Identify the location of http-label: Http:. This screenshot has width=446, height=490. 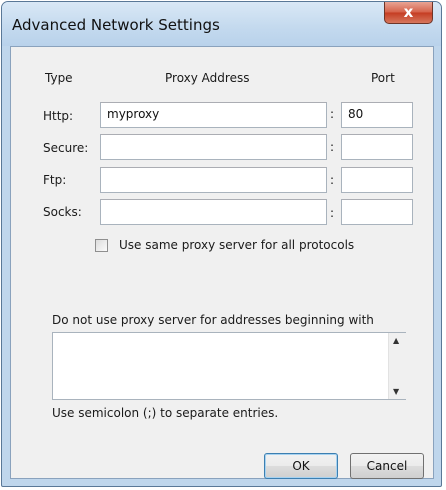
(58, 116).